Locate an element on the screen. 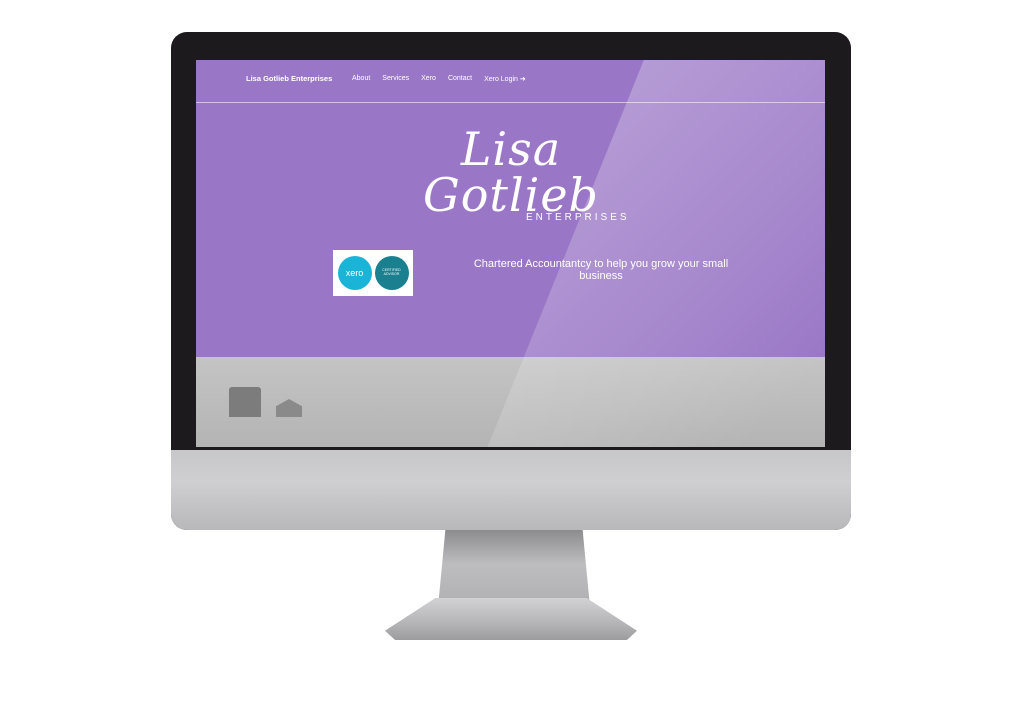 This screenshot has width=1028, height=713. certified-advisor-icon: CERTIFIED ADVISOR is located at coordinates (391, 273).